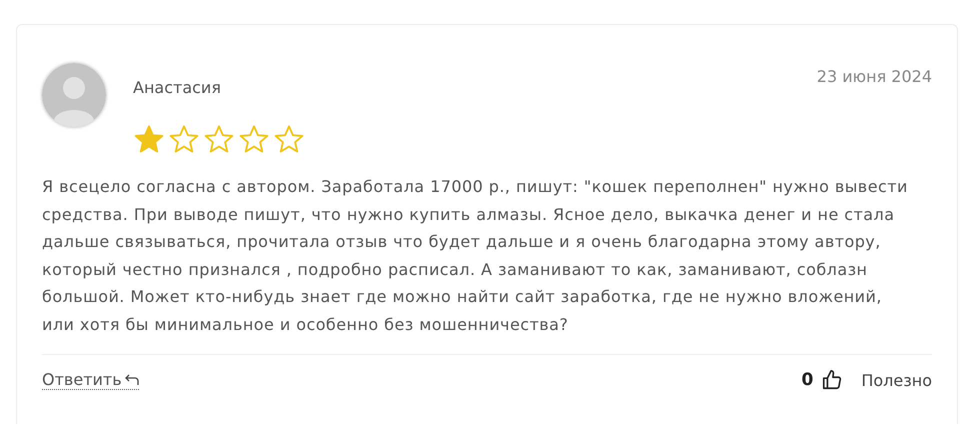  Describe the element at coordinates (808, 380) in the screenshot. I see `like-count: 0` at that location.